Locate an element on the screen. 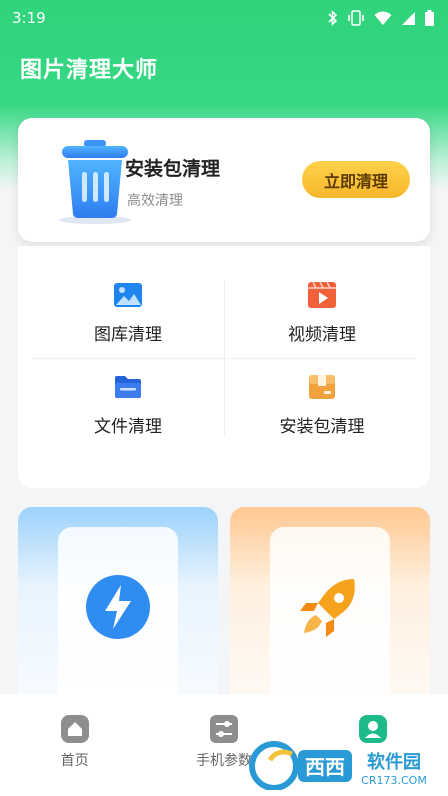 Image resolution: width=448 pixels, height=796 pixels. package-icon is located at coordinates (322, 387).